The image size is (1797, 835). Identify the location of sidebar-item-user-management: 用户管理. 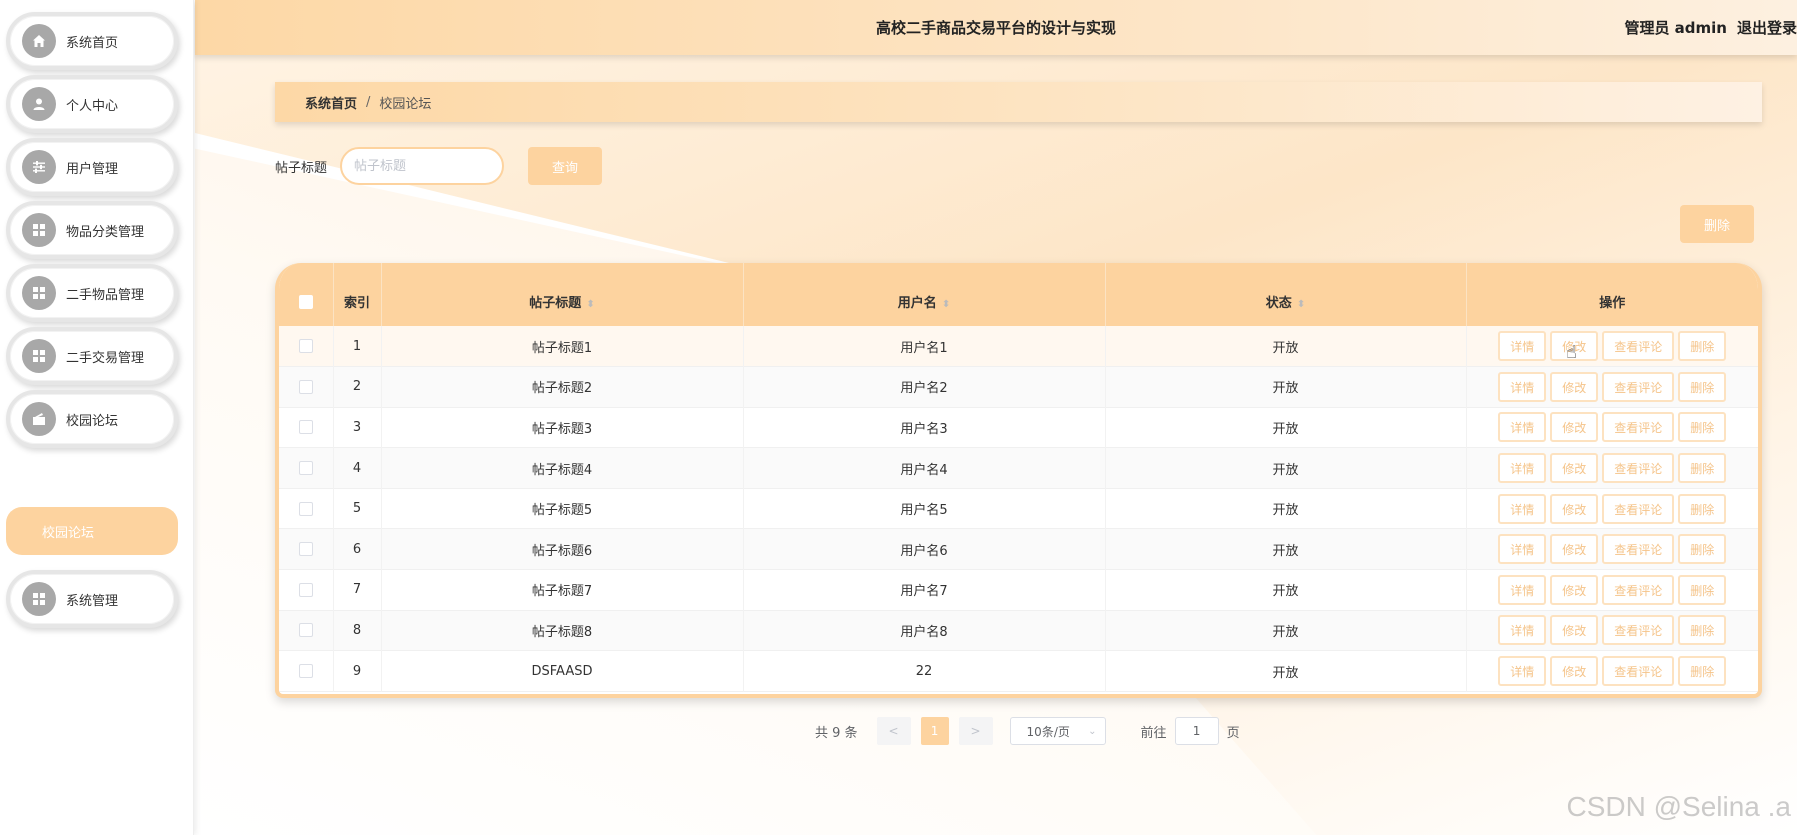
(92, 167).